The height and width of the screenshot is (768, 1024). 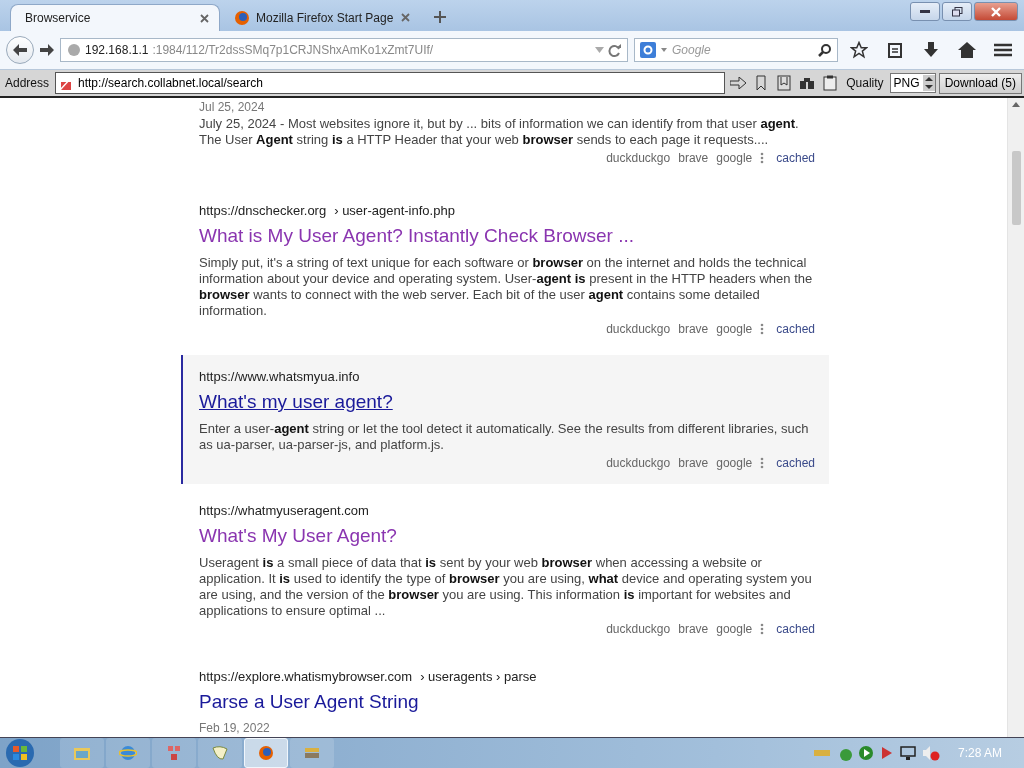 I want to click on clock: 7:28 AM, so click(x=979, y=753).